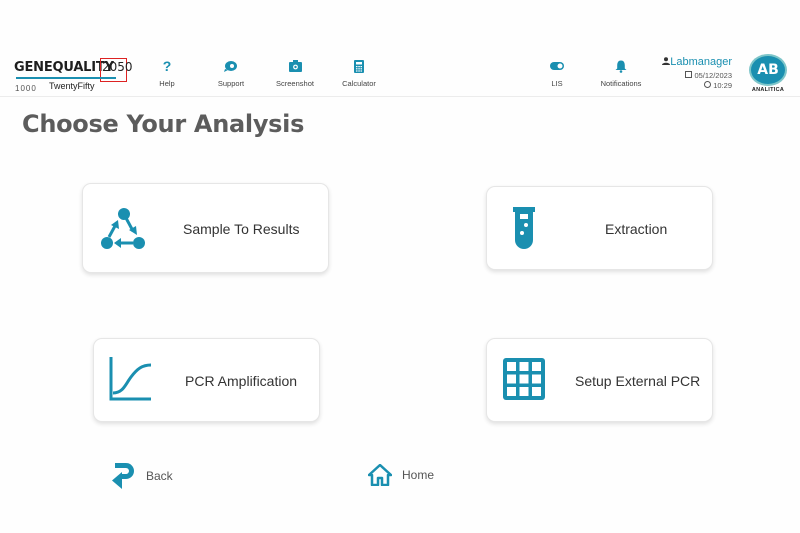  What do you see at coordinates (163, 124) in the screenshot?
I see `page-title: Choose Your Analysis` at bounding box center [163, 124].